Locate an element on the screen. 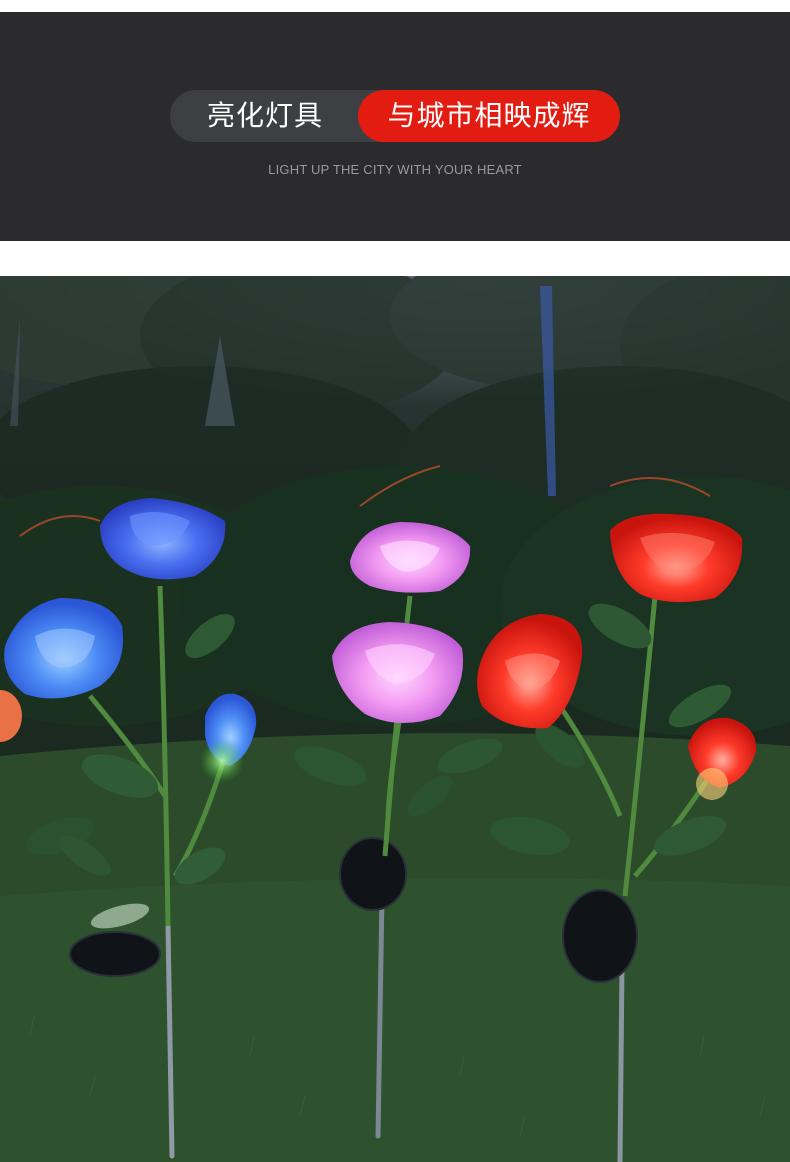 The height and width of the screenshot is (1162, 790). slogan-tag-left: 亮化灯具 is located at coordinates (264, 115).